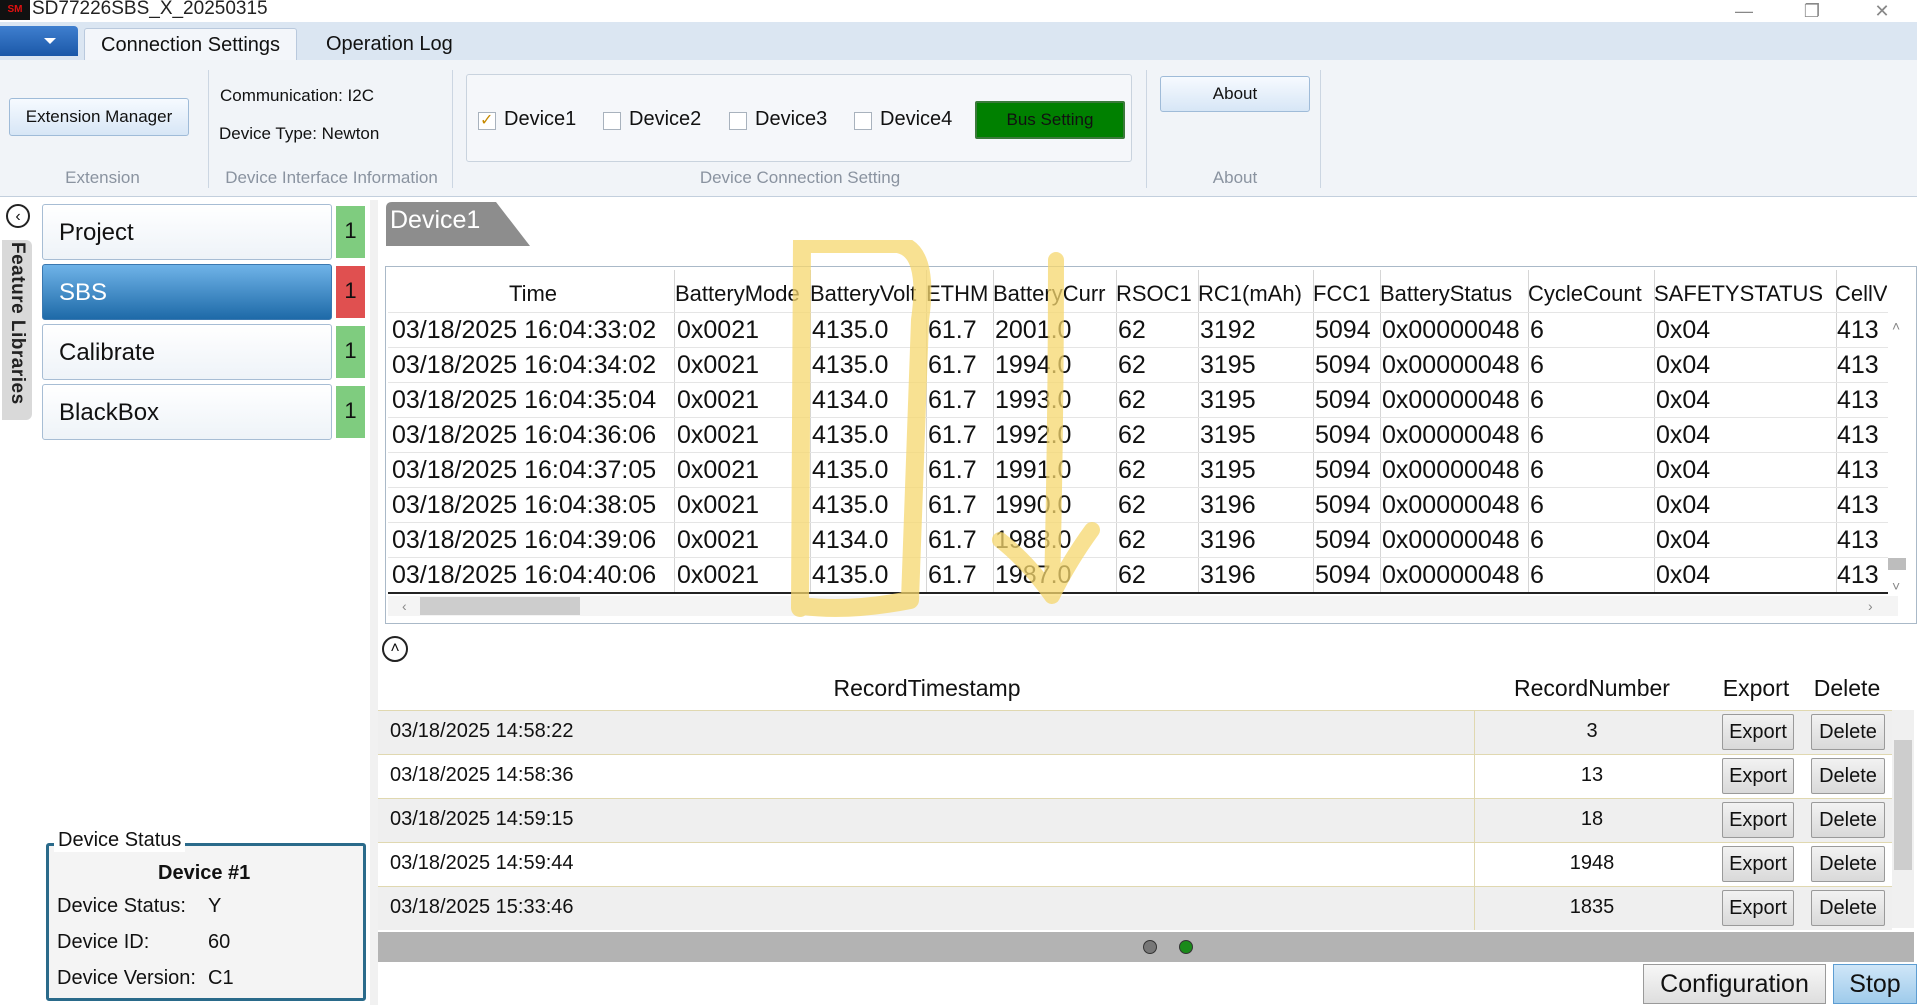  What do you see at coordinates (187, 292) in the screenshot?
I see `sidebar-item-sbs: SBS` at bounding box center [187, 292].